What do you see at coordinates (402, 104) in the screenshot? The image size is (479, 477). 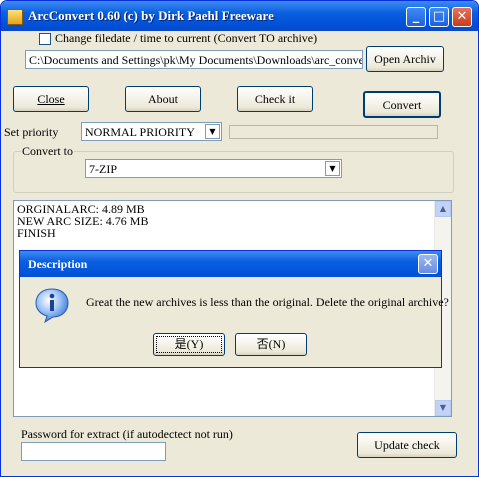 I see `convert-button: Convert` at bounding box center [402, 104].